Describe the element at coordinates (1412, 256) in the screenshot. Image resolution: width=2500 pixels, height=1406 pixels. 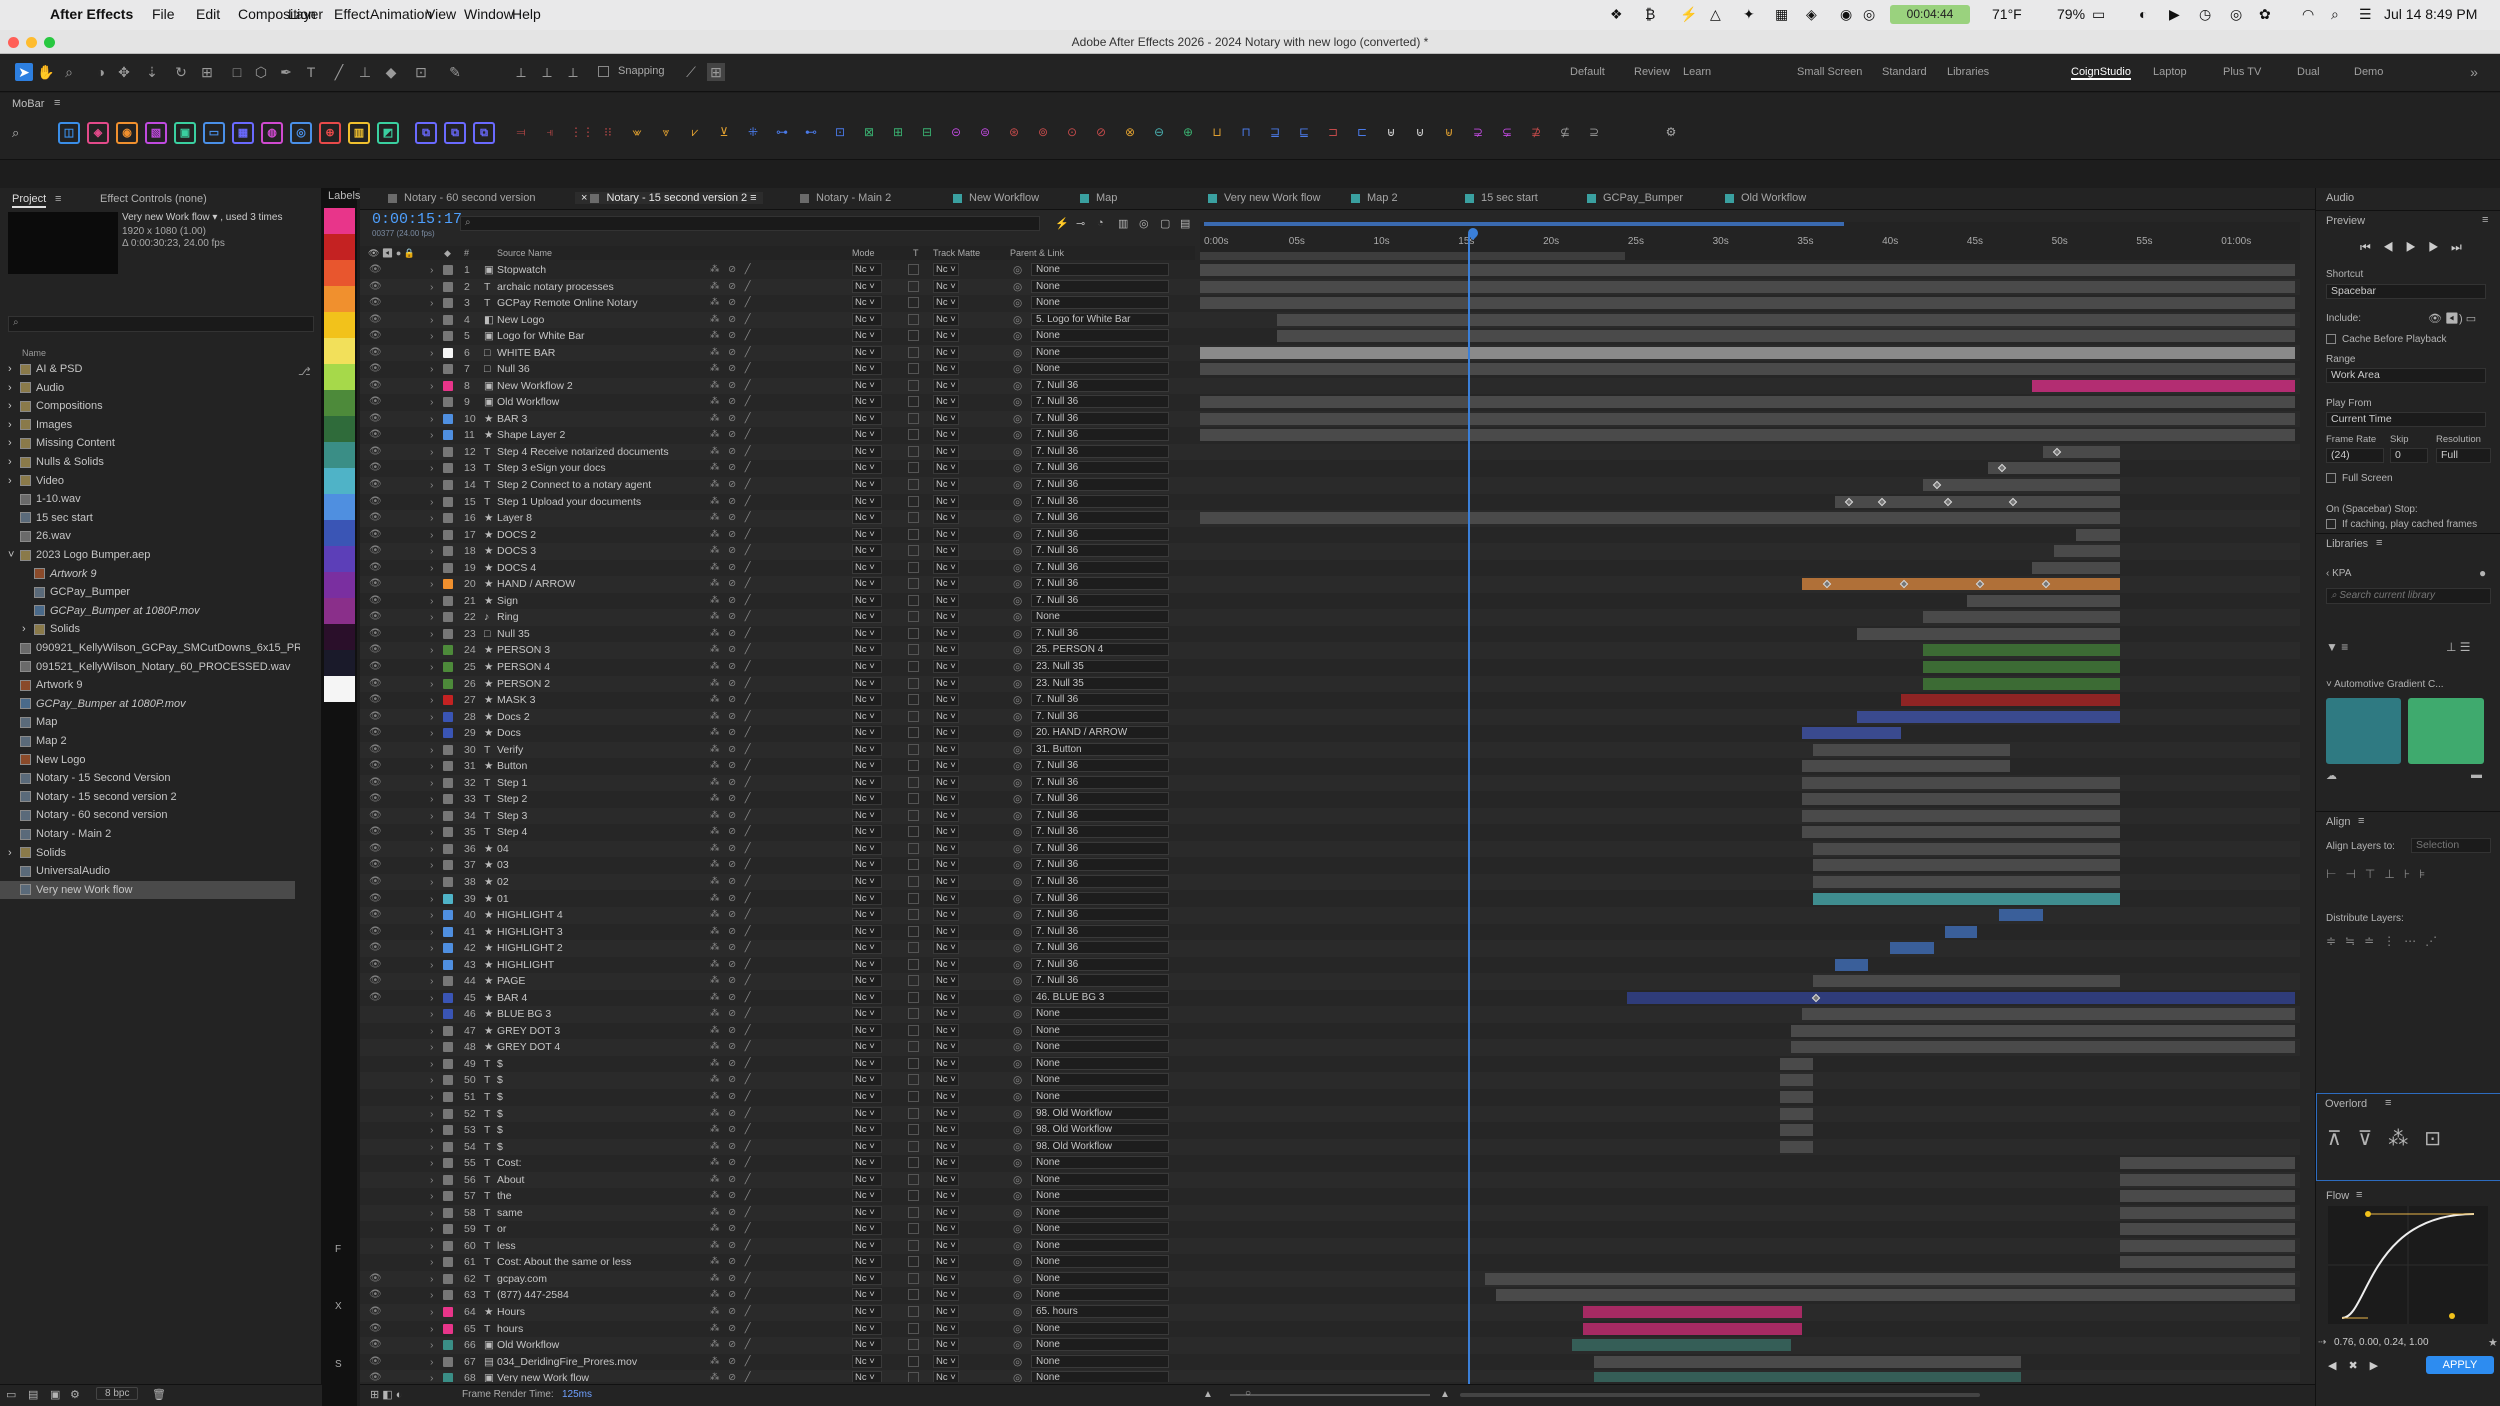
I see `work-area-range` at that location.